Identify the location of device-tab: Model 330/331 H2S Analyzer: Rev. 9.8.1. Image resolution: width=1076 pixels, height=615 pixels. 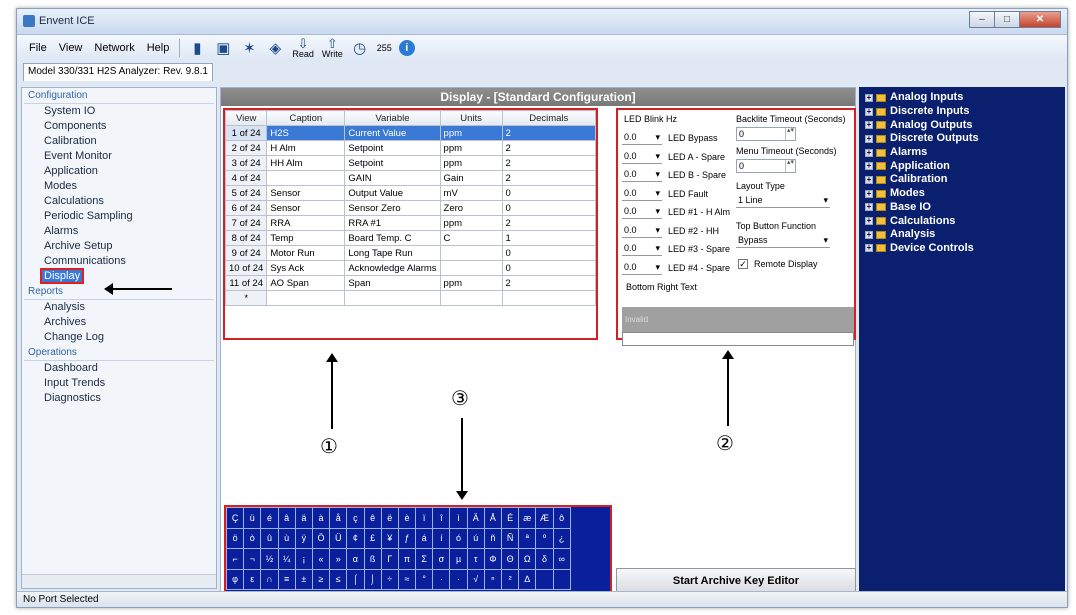
(118, 72).